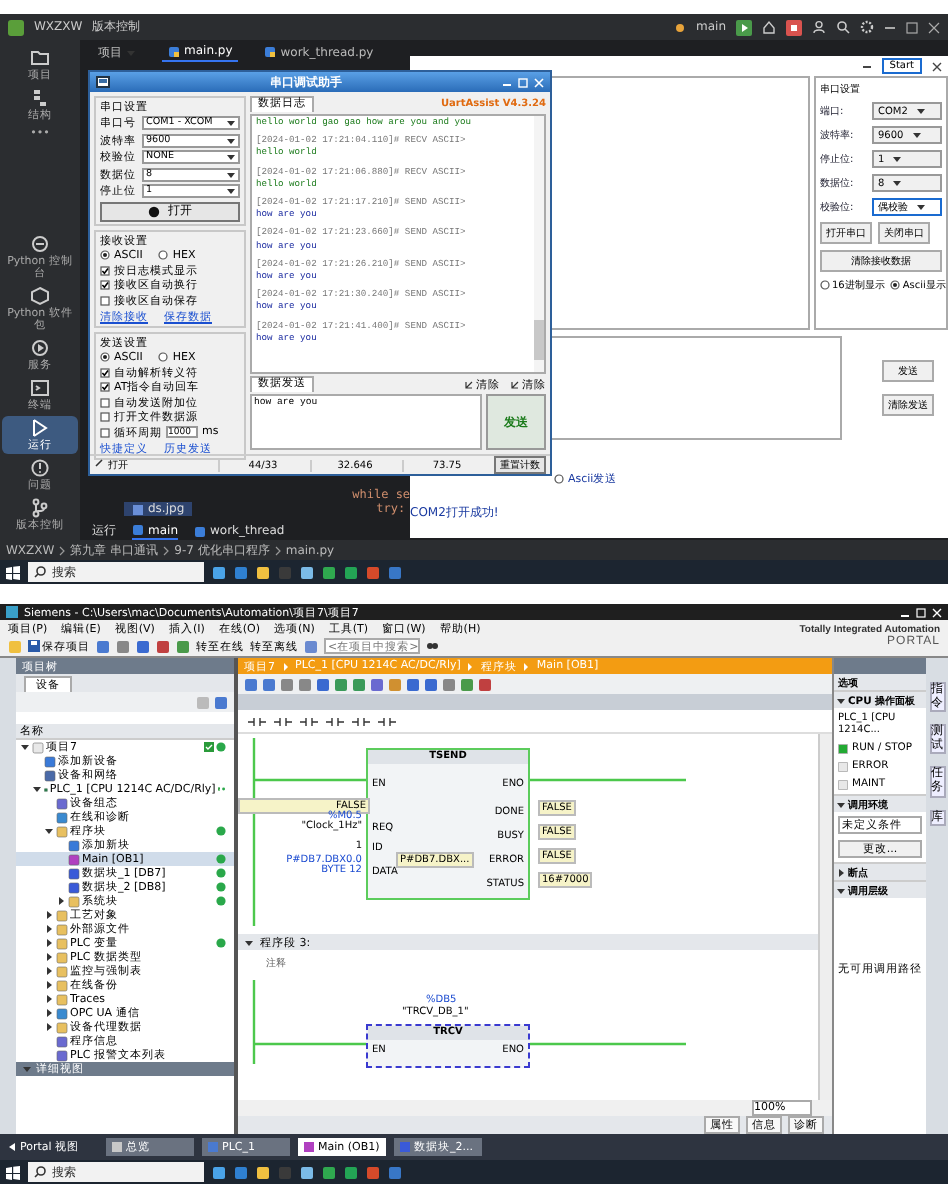 This screenshot has width=948, height=1184. I want to click on folder-icon, so click(40, 58).